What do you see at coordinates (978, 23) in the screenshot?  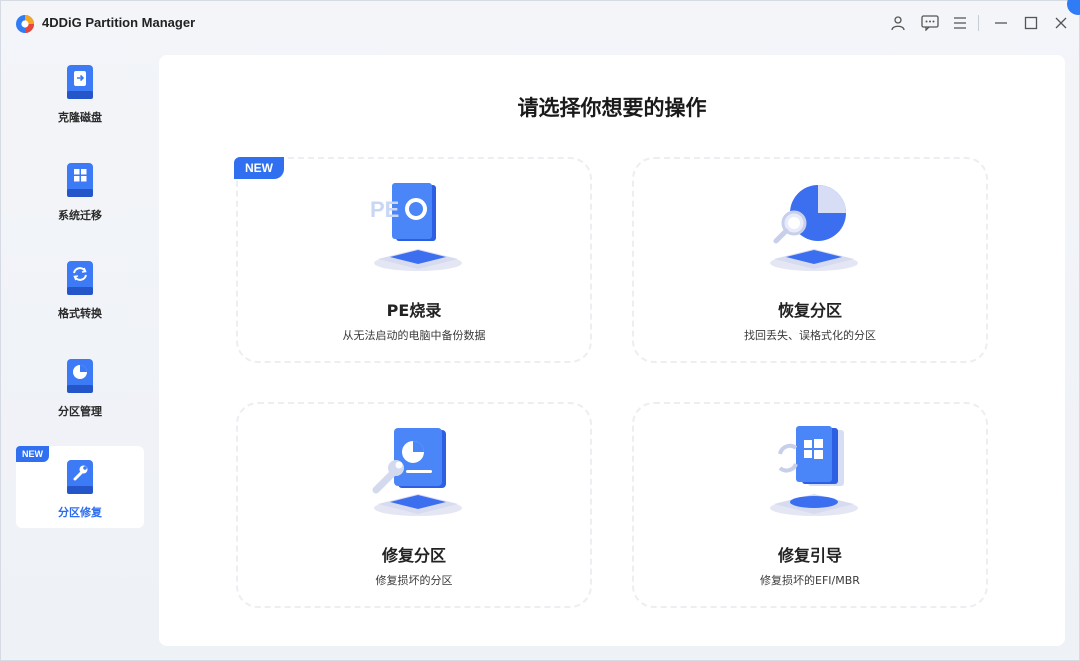 I see `title-bar-divider` at bounding box center [978, 23].